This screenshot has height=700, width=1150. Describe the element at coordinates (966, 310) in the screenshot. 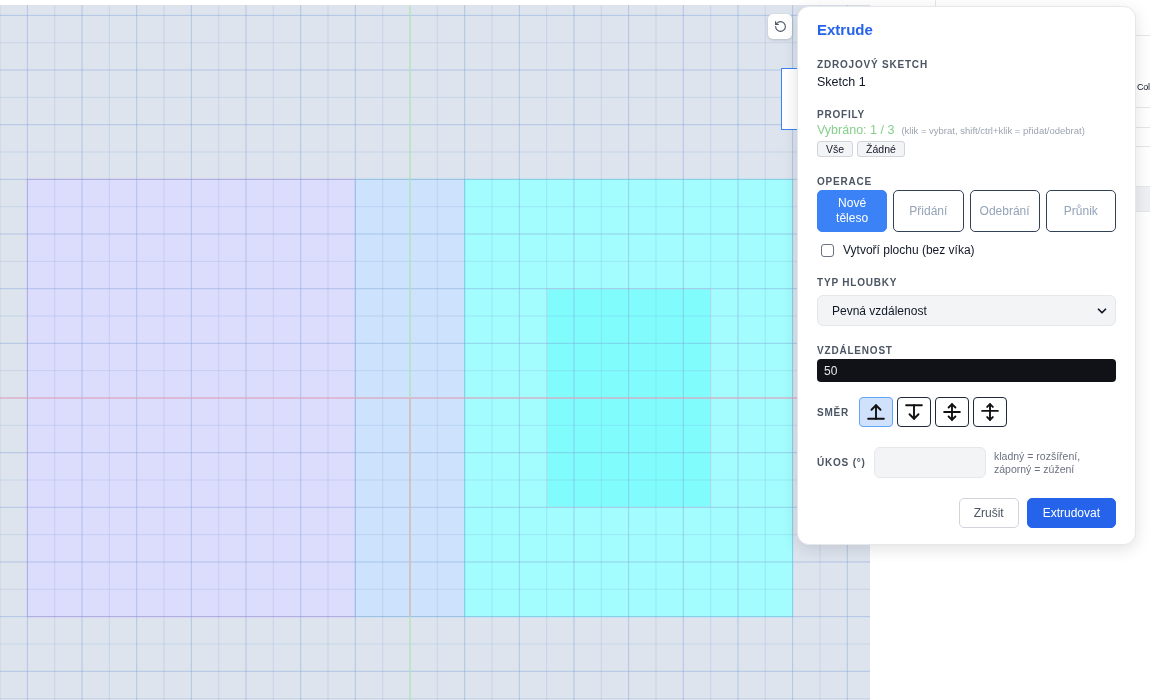

I see `depth-type-select: Pevná vzdálenost` at that location.